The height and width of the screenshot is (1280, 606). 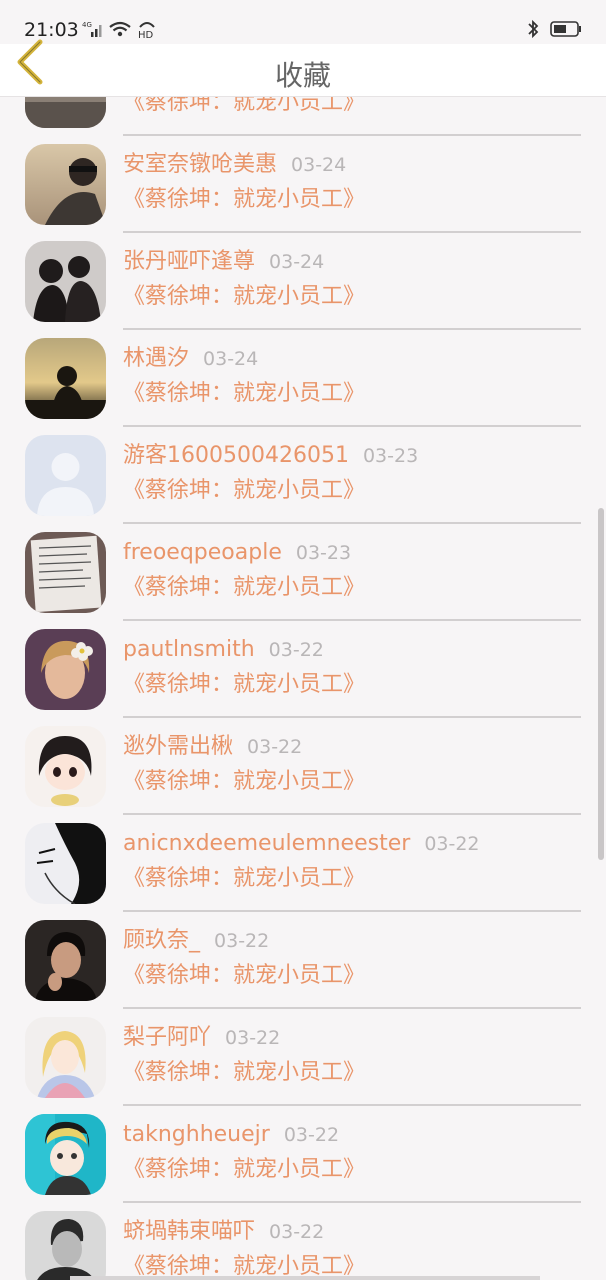 I want to click on hd-icon: HD, so click(x=147, y=31).